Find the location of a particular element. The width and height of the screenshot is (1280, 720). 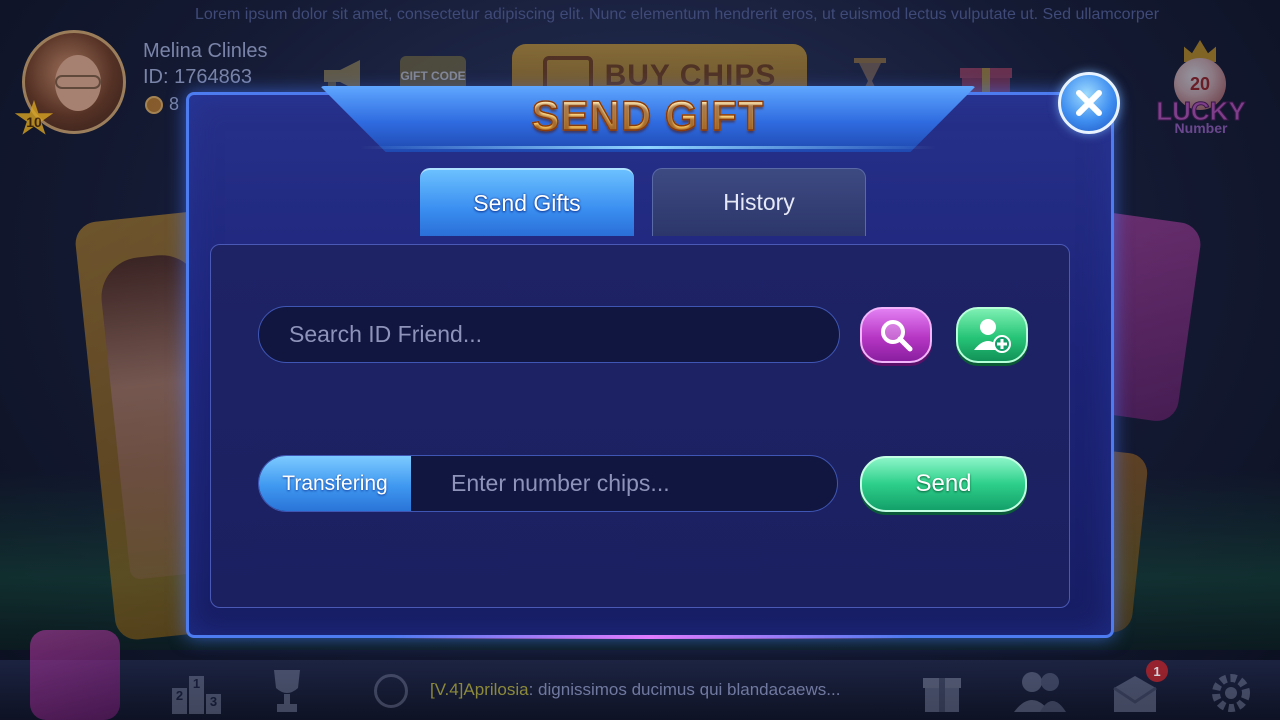

chat-username: [V.4]Aprilosia is located at coordinates (479, 689).